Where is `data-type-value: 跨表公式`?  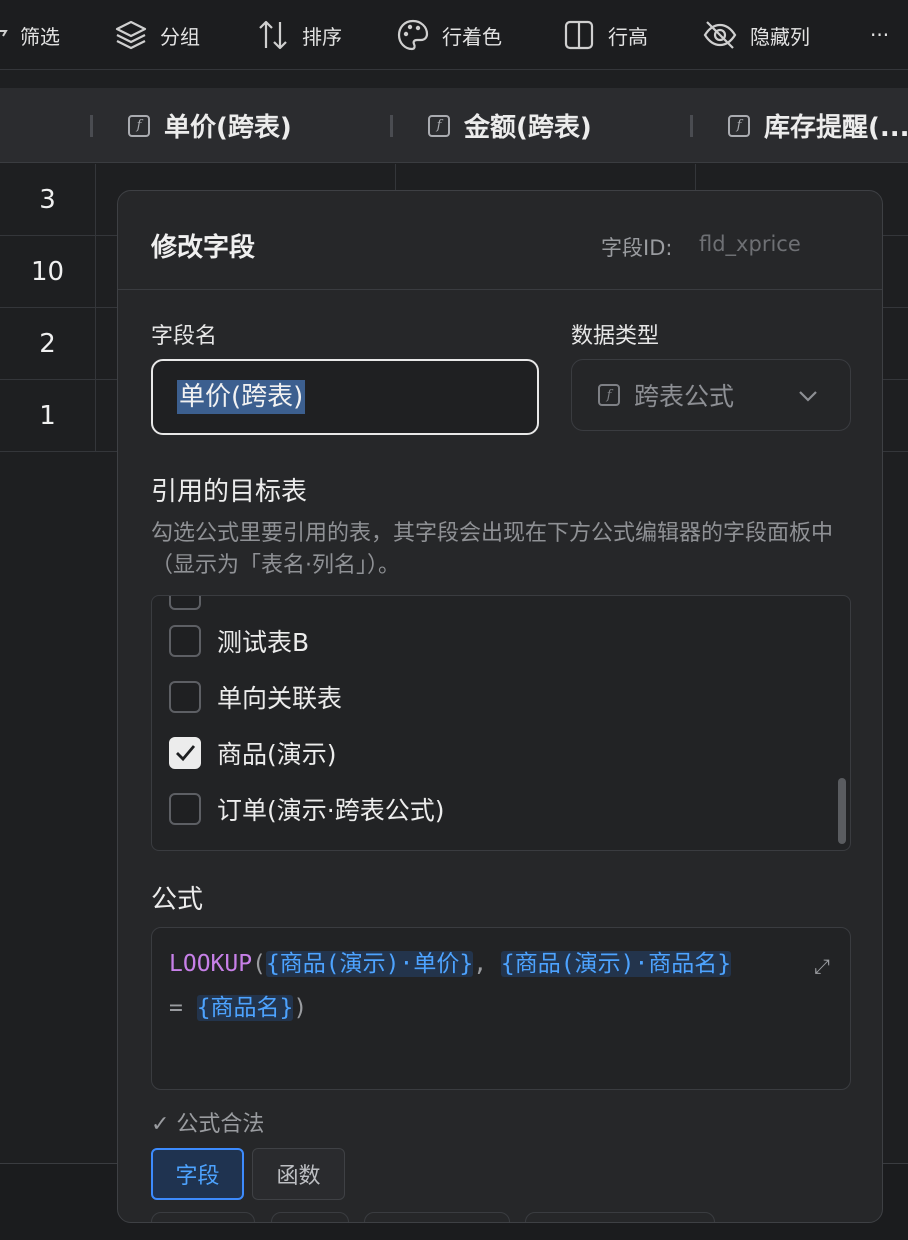
data-type-value: 跨表公式 is located at coordinates (684, 396).